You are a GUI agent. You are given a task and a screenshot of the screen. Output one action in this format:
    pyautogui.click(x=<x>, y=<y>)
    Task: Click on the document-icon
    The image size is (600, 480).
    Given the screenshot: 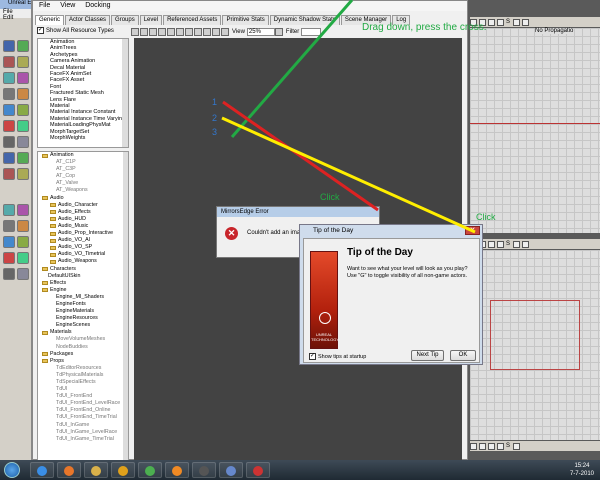 What is the action you would take?
    pyautogui.click(x=231, y=471)
    